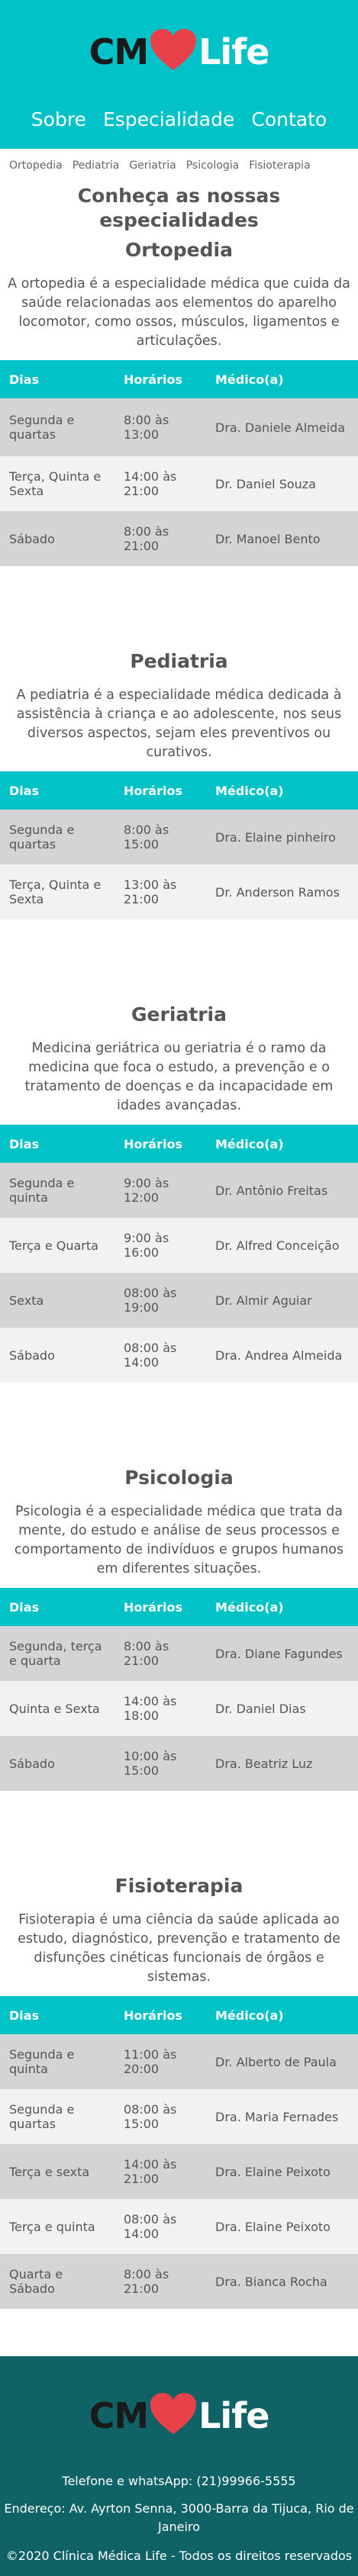  I want to click on subnav-link-psicologia: Psicologia, so click(213, 165).